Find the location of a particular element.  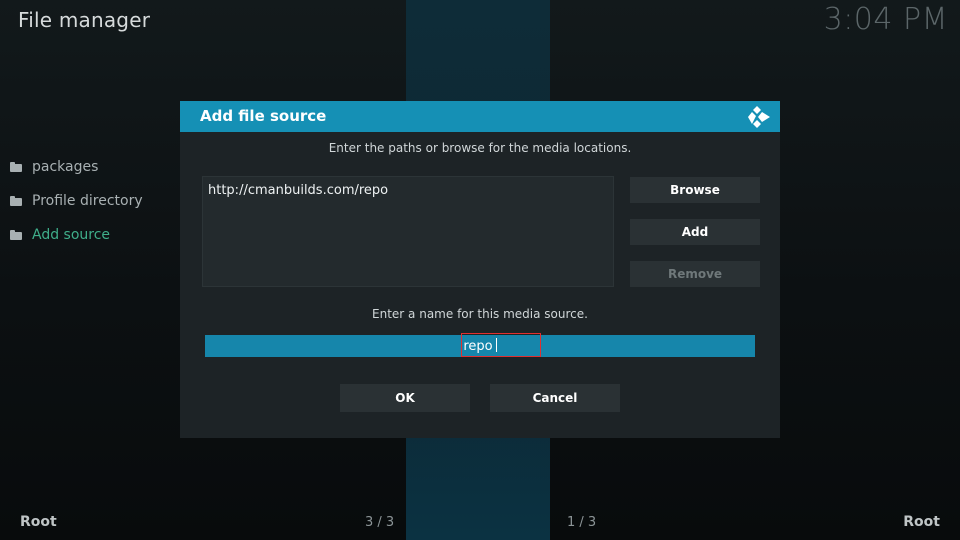

footer-right-label: Root is located at coordinates (921, 522).